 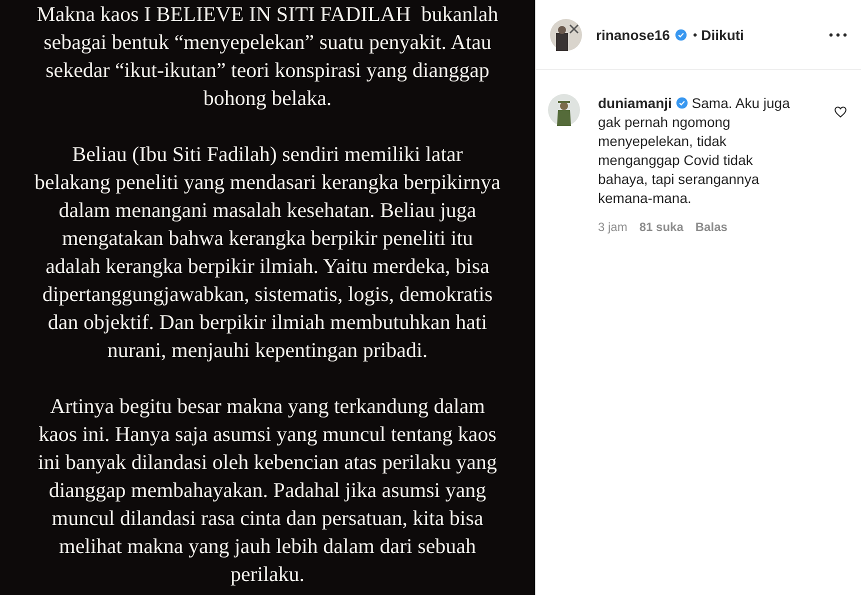 What do you see at coordinates (840, 112) in the screenshot?
I see `heart-icon` at bounding box center [840, 112].